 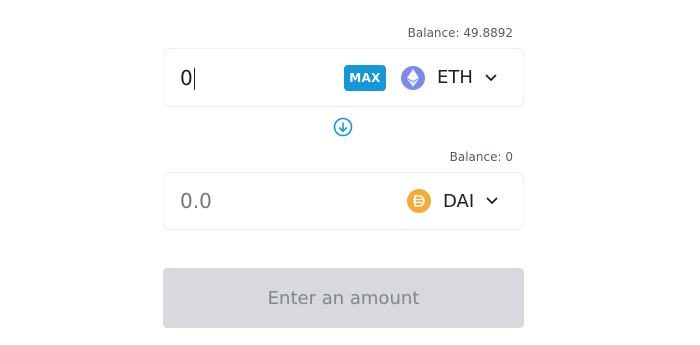 I want to click on from-amount-value: 0, so click(x=186, y=77).